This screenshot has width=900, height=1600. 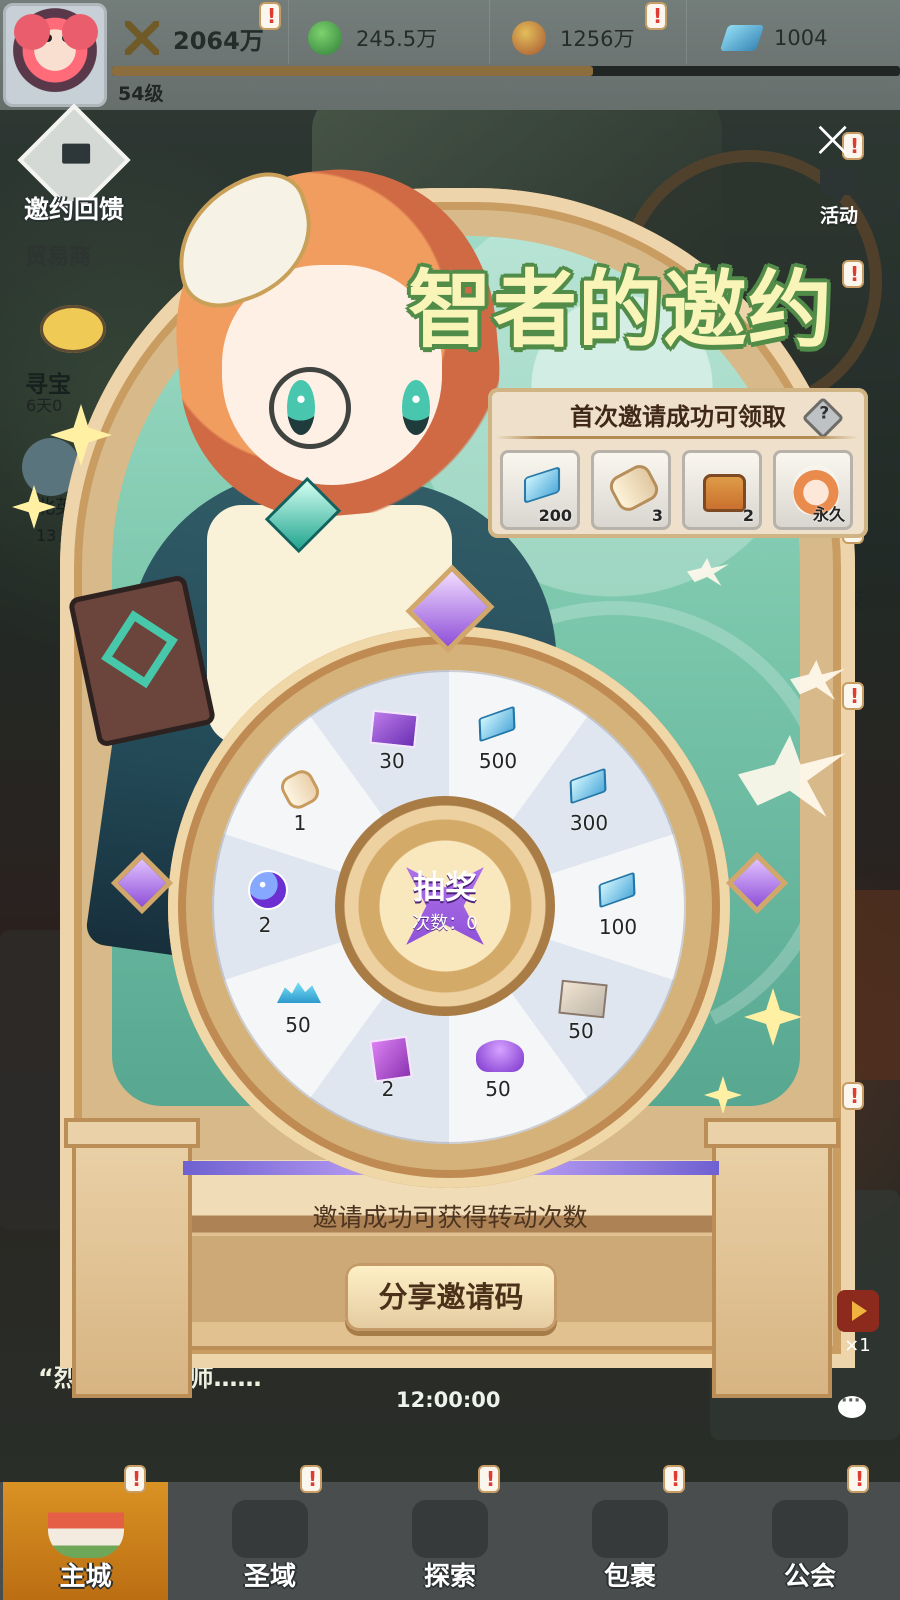 I want to click on nav-holy-domain: 圣域, so click(x=270, y=1541).